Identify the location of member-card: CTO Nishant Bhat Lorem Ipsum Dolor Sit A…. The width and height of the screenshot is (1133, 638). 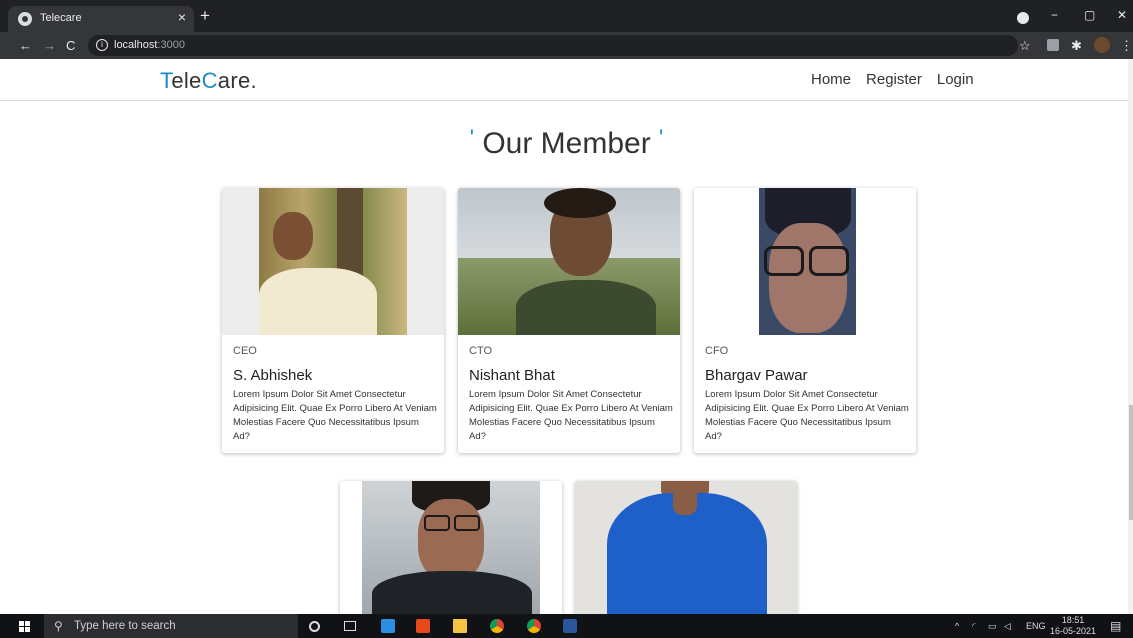
(569, 320).